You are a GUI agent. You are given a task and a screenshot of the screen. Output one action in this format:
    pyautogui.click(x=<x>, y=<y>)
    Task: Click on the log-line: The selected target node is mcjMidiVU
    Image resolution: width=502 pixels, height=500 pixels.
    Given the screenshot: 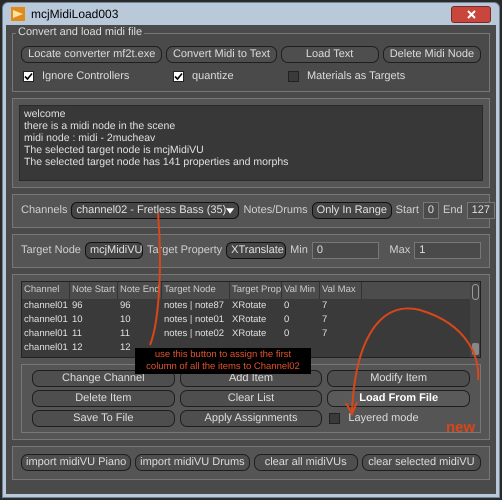 What is the action you would take?
    pyautogui.click(x=114, y=150)
    